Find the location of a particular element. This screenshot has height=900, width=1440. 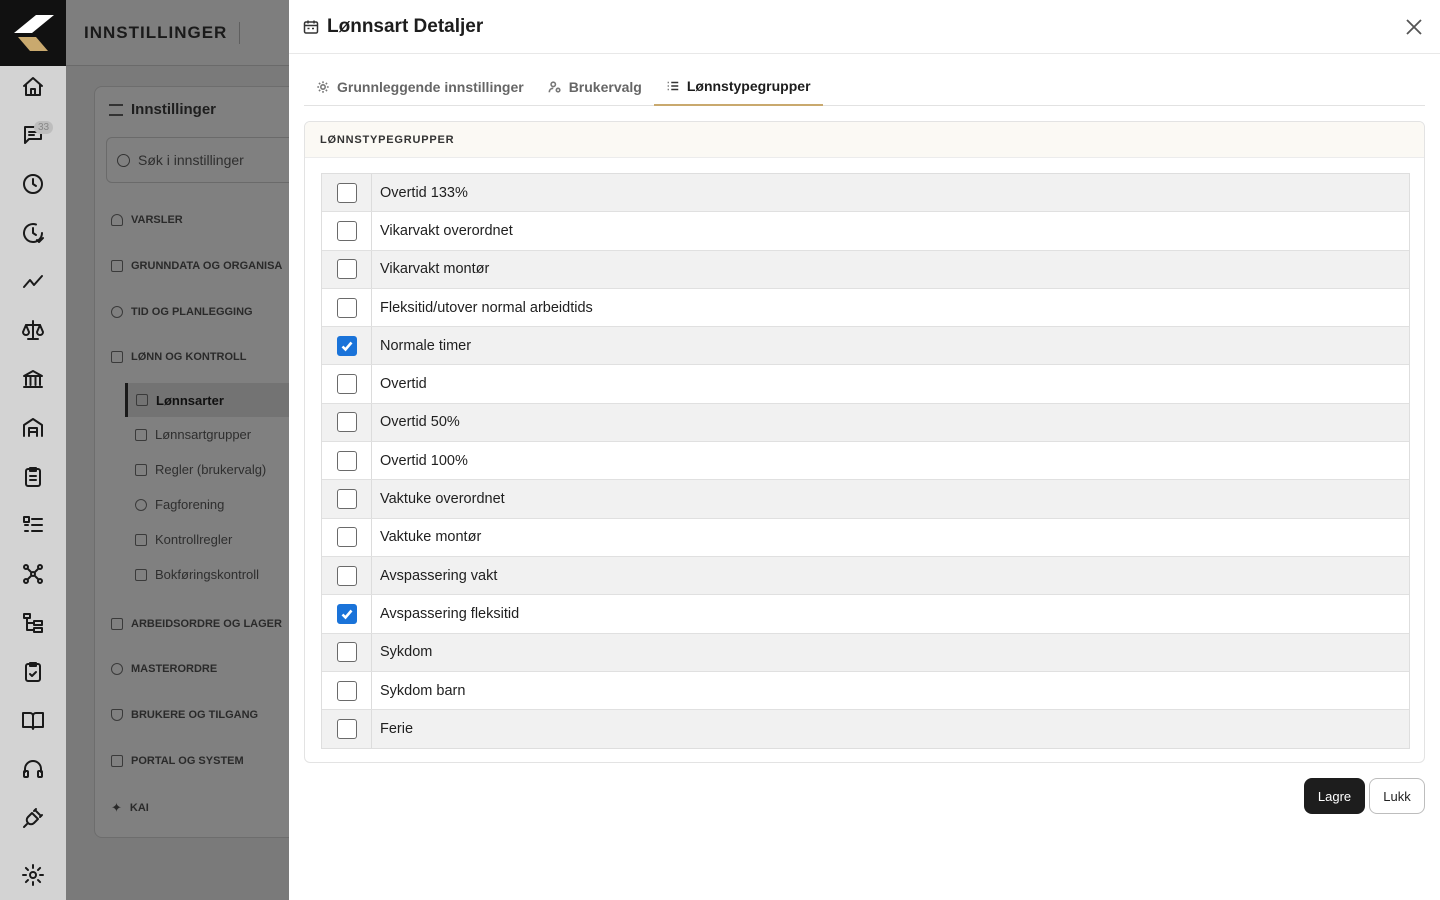

table-row: Avspassering fleksitid is located at coordinates (865, 614).